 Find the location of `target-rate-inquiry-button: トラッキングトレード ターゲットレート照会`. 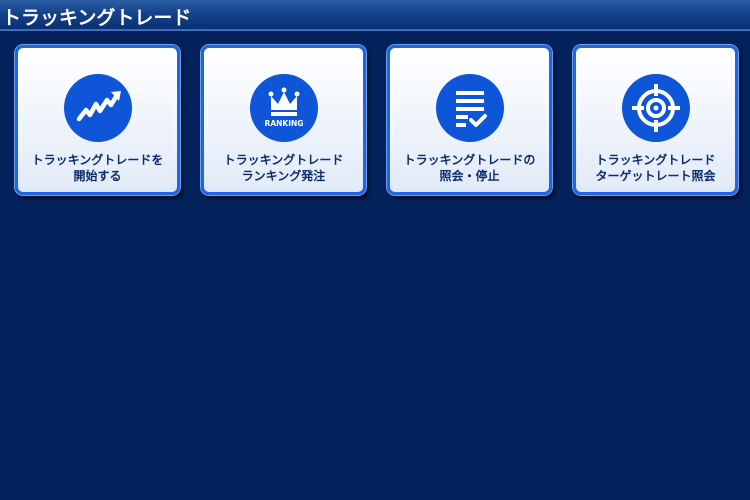

target-rate-inquiry-button: トラッキングトレード ターゲットレート照会 is located at coordinates (655, 120).